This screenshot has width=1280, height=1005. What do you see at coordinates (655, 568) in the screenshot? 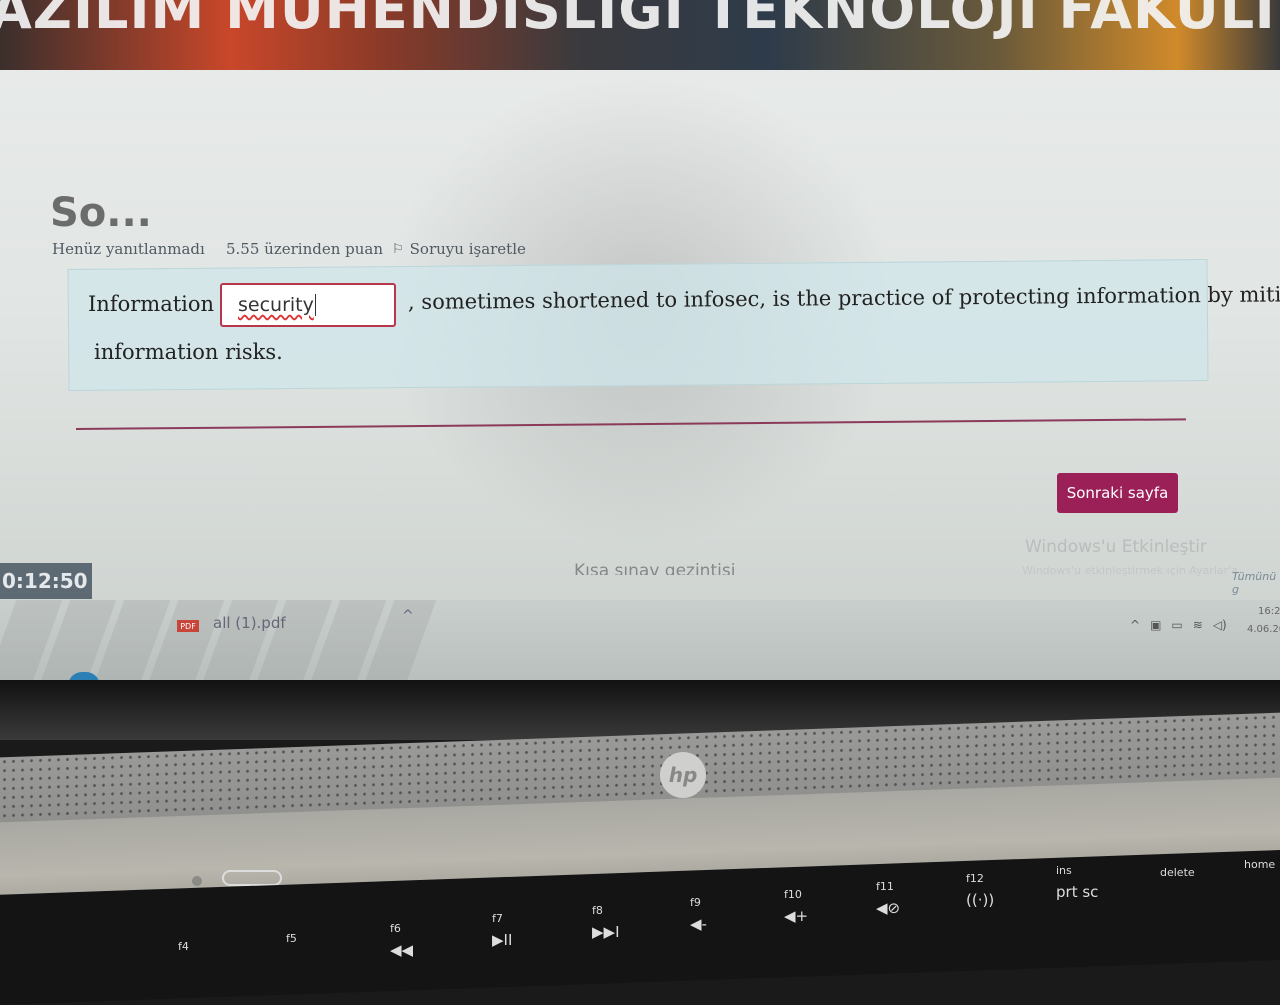
I see `quiz-navigation-heading: Kısa sınav gezintisi` at bounding box center [655, 568].